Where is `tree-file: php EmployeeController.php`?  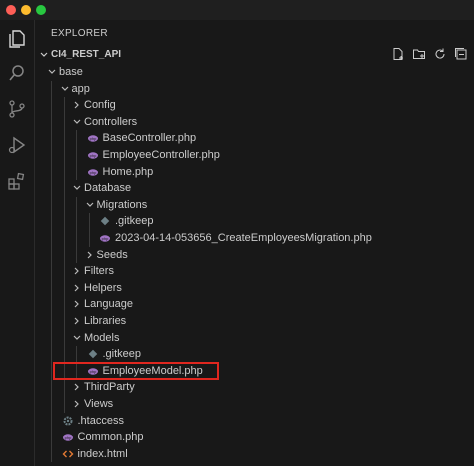
tree-file: php EmployeeController.php is located at coordinates (254, 155).